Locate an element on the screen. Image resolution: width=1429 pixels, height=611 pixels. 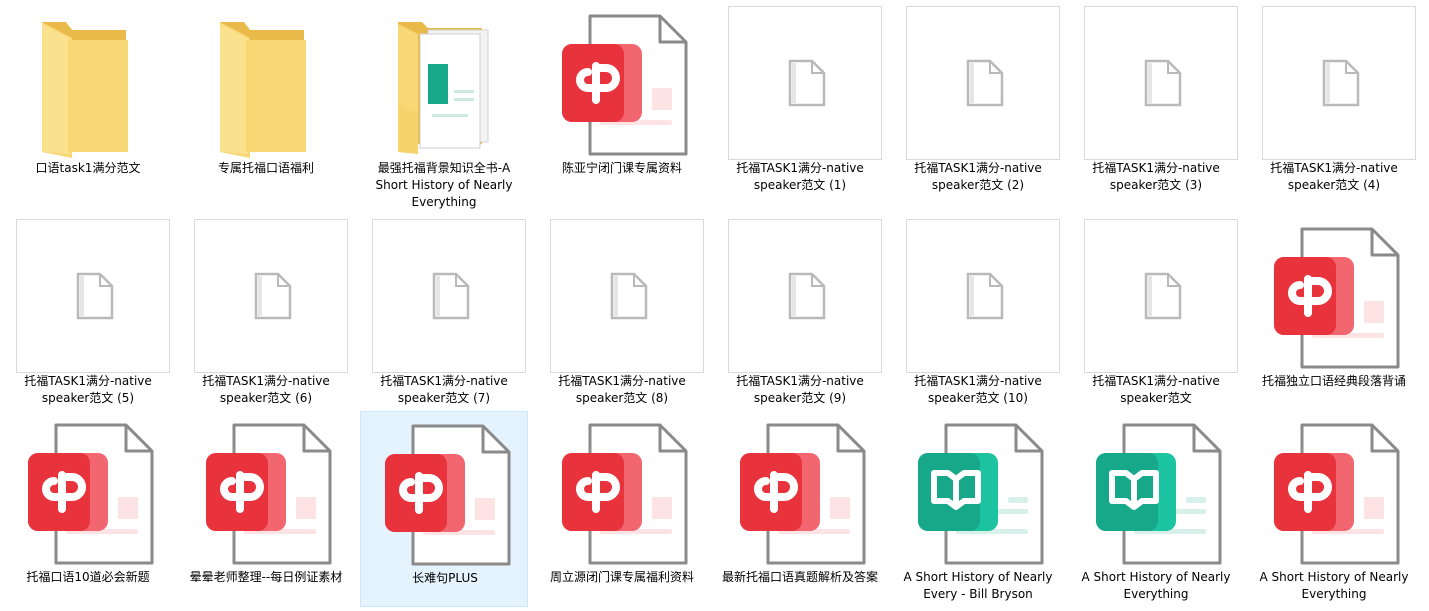
file-name-label: 托福TASK1满分-native speaker范文 (6) is located at coordinates (266, 389).